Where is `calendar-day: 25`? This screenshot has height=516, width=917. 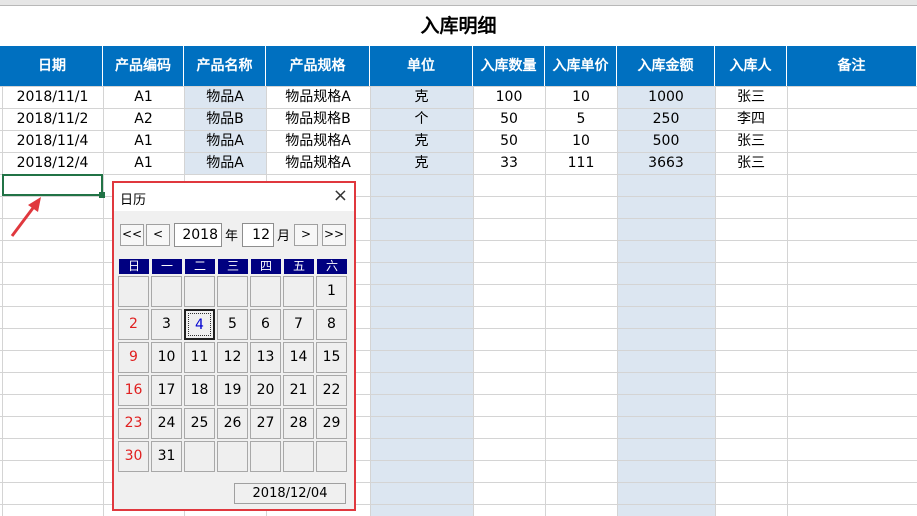
calendar-day: 25 is located at coordinates (199, 423).